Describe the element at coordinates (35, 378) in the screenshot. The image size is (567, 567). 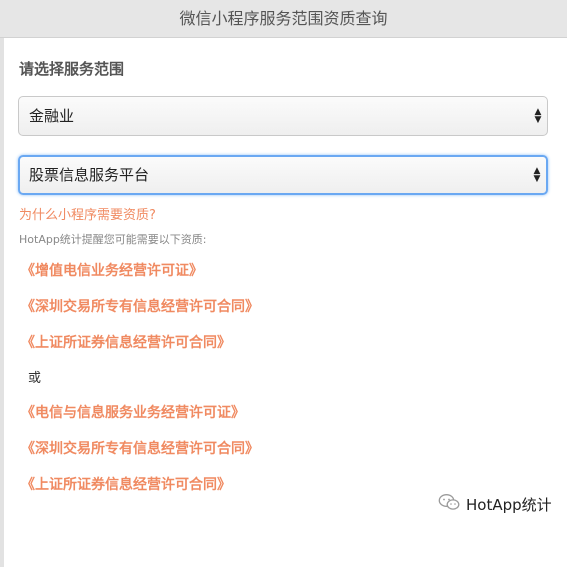
I see `or-separator: 或` at that location.